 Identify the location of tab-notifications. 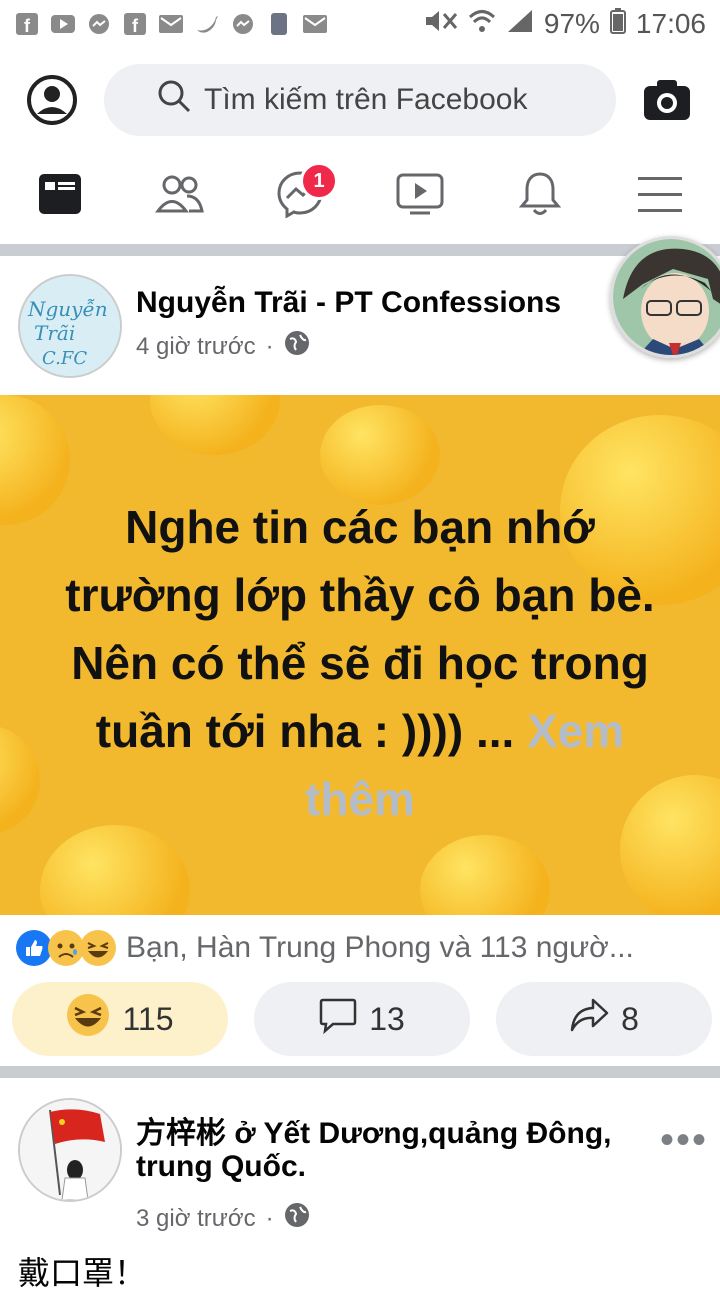
(540, 196).